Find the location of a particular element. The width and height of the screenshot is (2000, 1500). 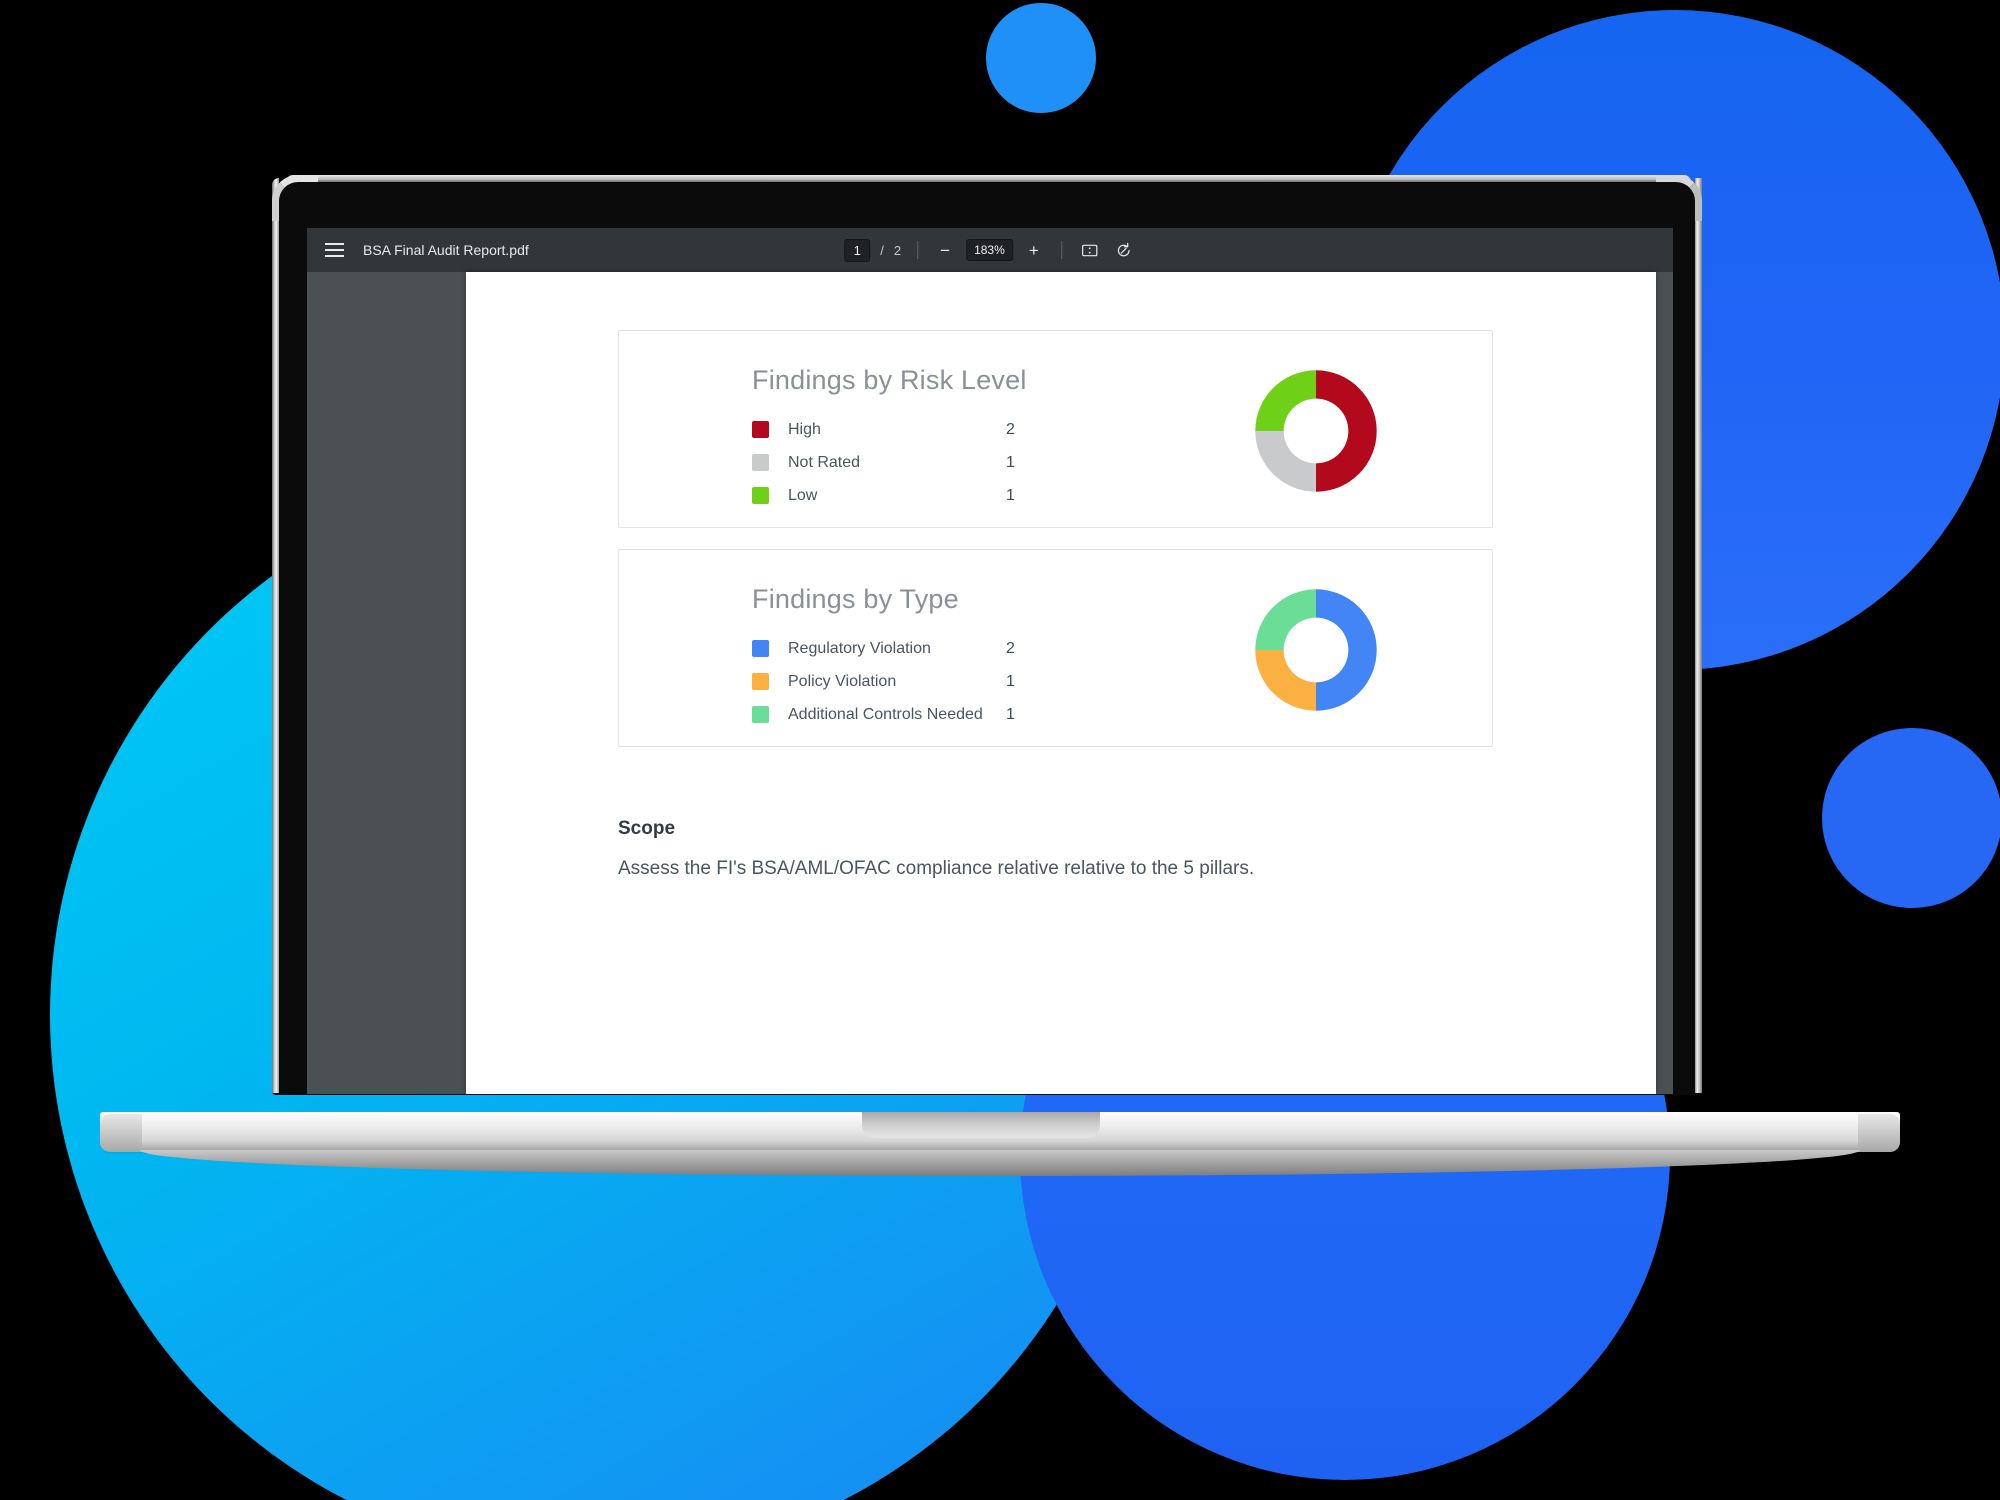

scope-heading: Scope is located at coordinates (647, 828).